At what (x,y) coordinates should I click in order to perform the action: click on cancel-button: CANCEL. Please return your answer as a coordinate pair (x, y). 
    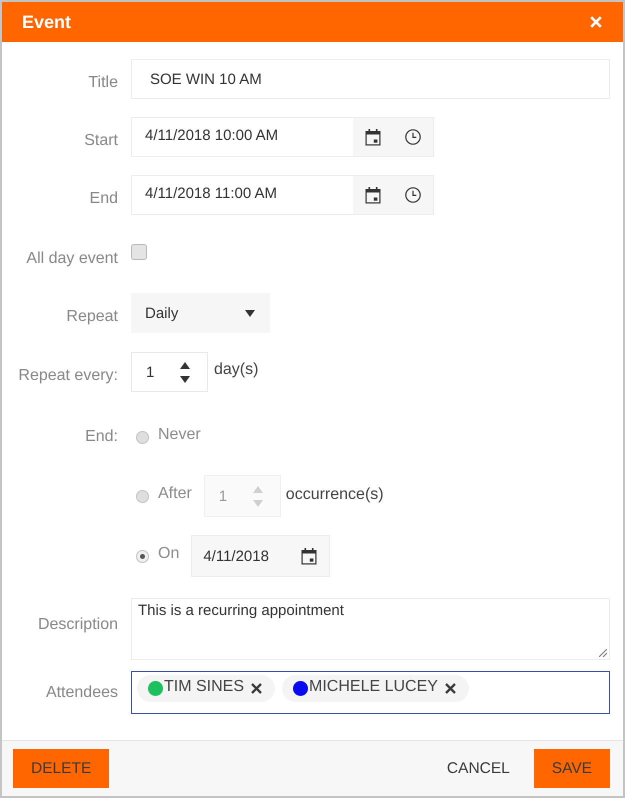
    Looking at the image, I should click on (478, 768).